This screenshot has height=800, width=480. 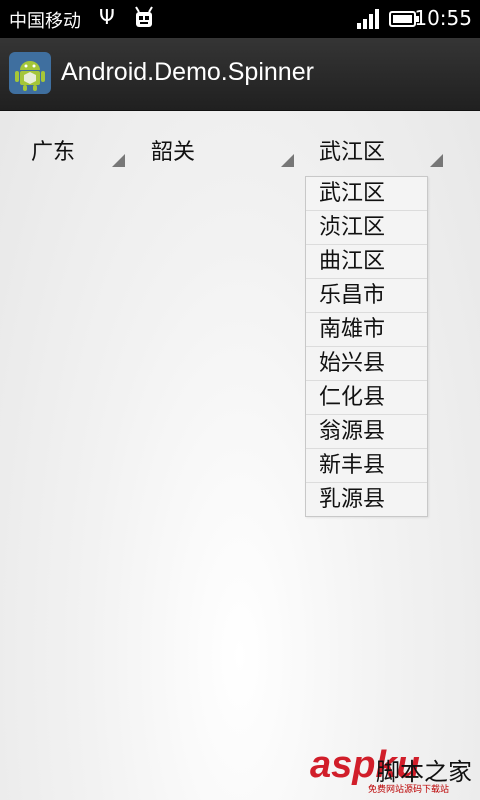 I want to click on status-bar: 中国移动 Ψ 10:55, so click(x=240, y=19).